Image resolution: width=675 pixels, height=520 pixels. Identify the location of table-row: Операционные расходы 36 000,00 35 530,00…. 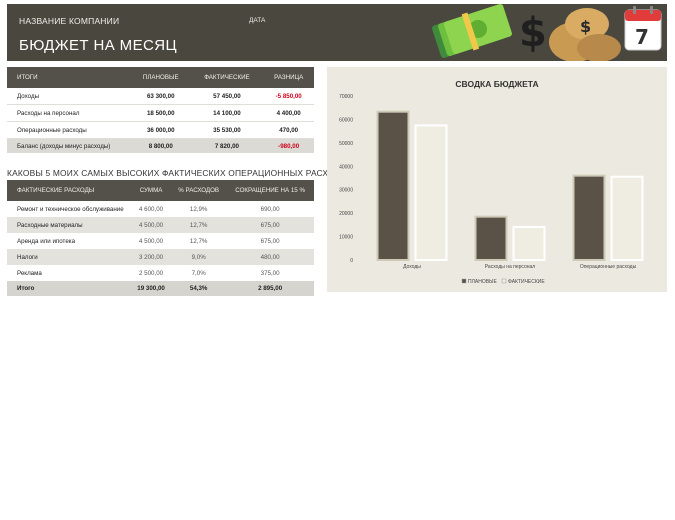
(160, 130).